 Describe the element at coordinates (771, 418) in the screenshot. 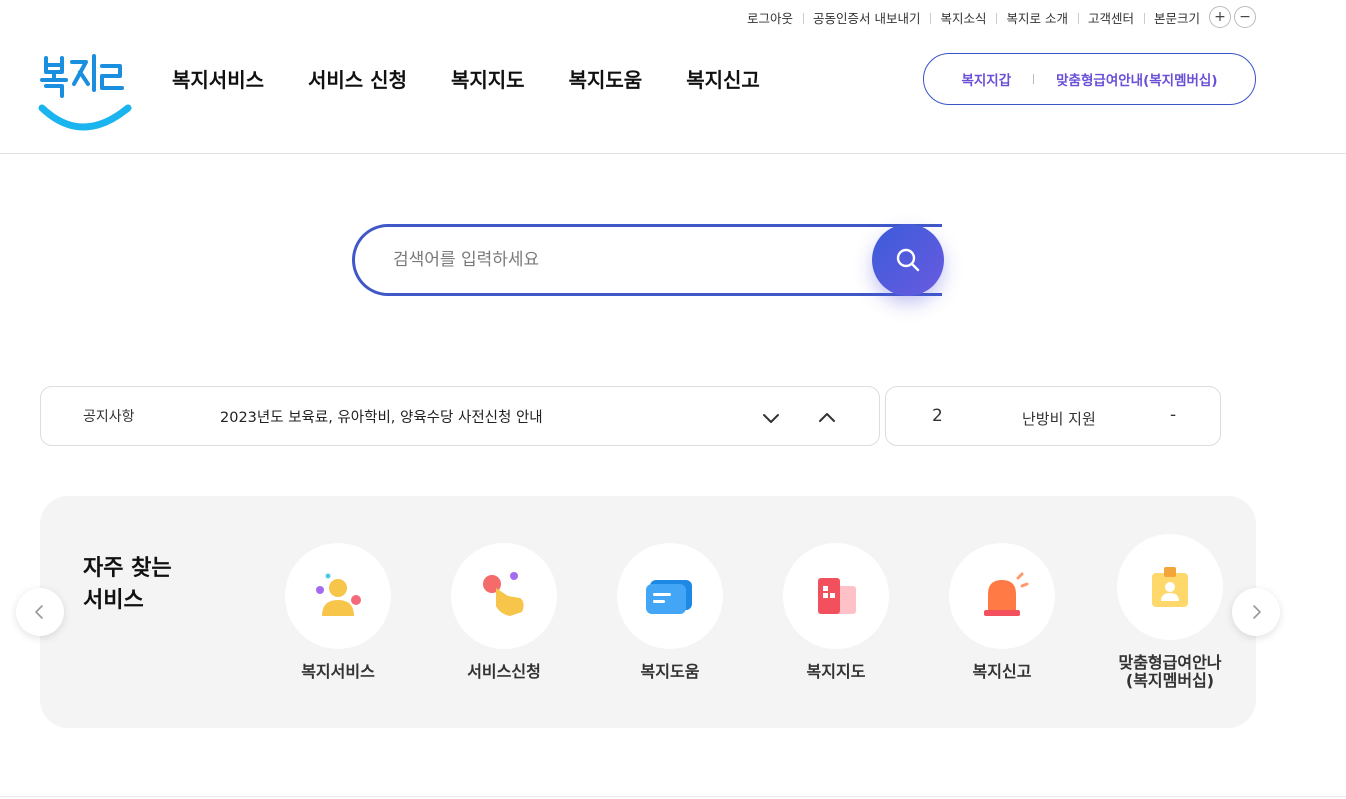

I see `chevron-down-icon` at that location.